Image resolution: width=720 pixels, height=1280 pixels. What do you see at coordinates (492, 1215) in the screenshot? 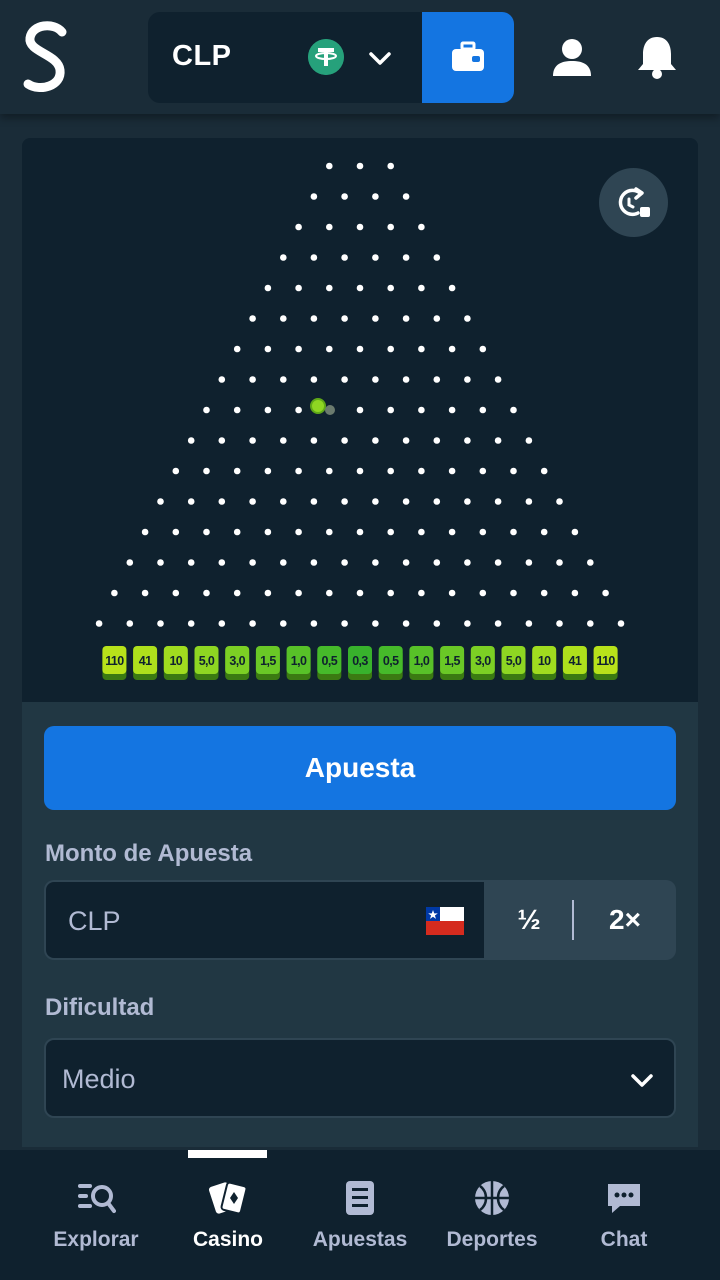
I see `nav-item-deportes: Deportes` at bounding box center [492, 1215].